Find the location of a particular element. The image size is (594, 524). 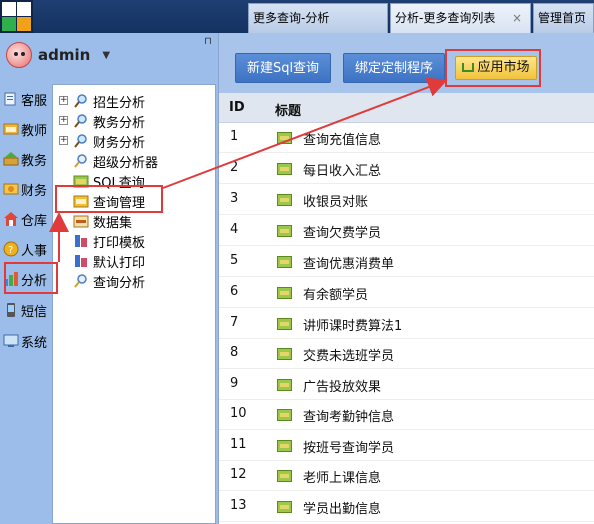

row-title: 交费未选班学员 is located at coordinates (348, 354).